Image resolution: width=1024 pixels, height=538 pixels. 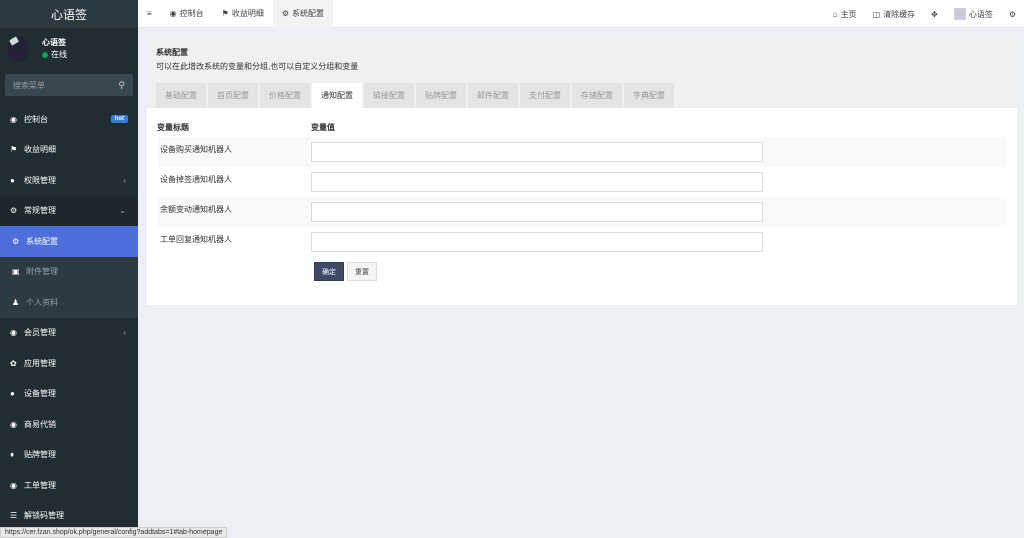 I want to click on sidebar-toggle-button: ≡, so click(x=149, y=14).